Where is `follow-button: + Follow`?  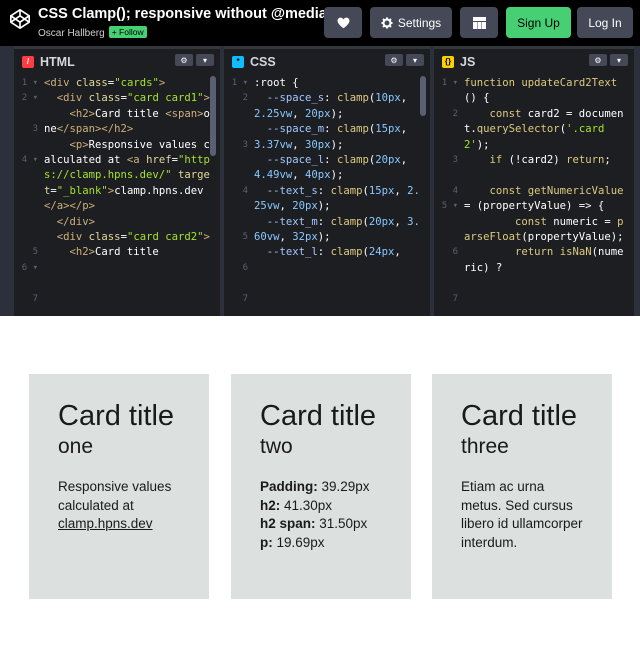
follow-button: + Follow is located at coordinates (127, 32).